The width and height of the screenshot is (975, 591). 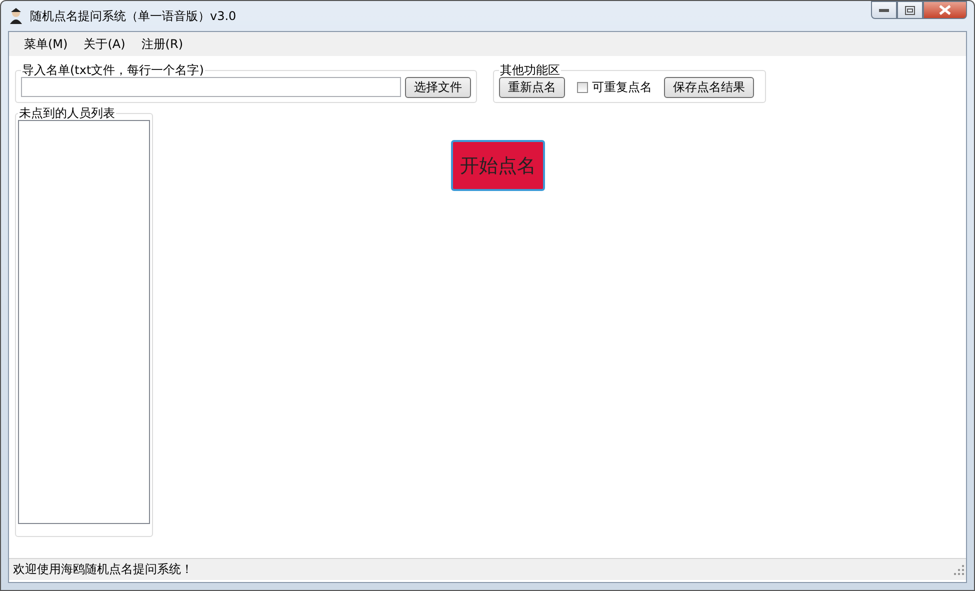 I want to click on group-title: 其他功能区, so click(x=530, y=70).